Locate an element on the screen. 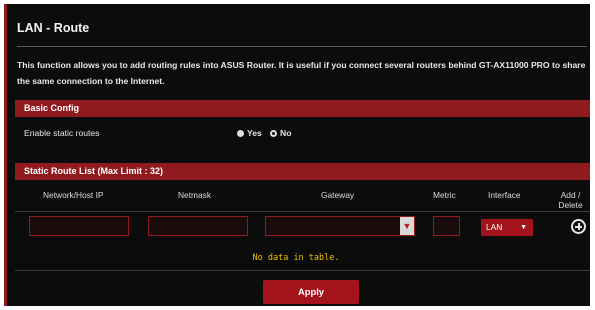 Image resolution: width=595 pixels, height=310 pixels. interface-select-value: LAN is located at coordinates (494, 227).